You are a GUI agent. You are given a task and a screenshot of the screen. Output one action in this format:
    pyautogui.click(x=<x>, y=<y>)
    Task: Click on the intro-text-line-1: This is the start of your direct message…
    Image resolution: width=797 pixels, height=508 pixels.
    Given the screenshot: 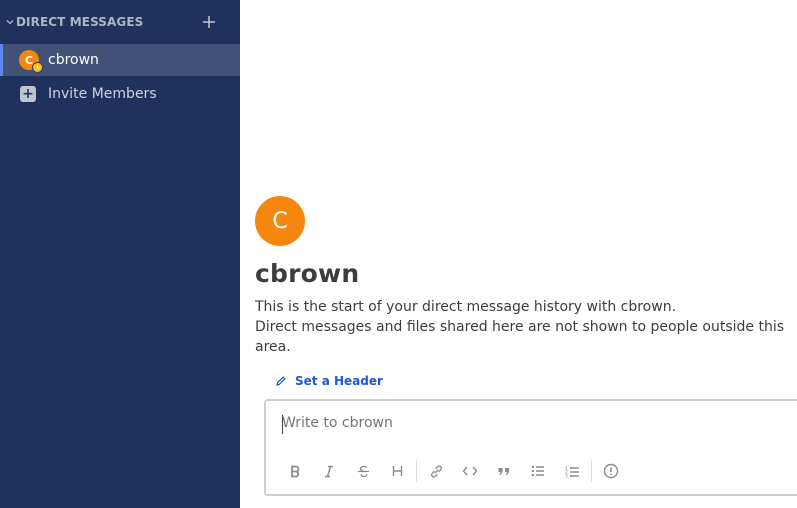 What is the action you would take?
    pyautogui.click(x=466, y=307)
    